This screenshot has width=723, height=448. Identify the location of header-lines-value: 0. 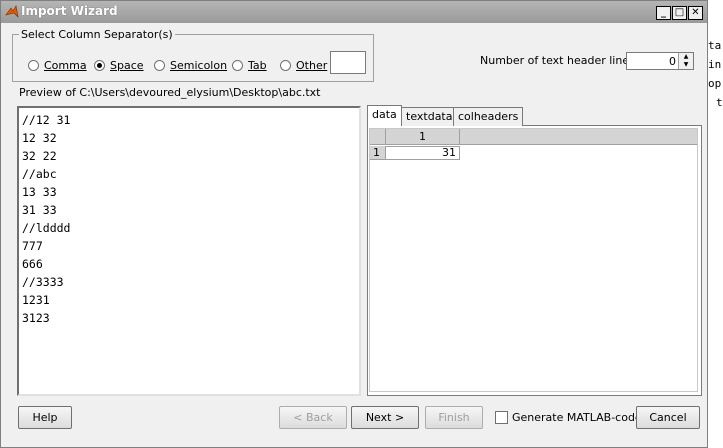
(672, 61).